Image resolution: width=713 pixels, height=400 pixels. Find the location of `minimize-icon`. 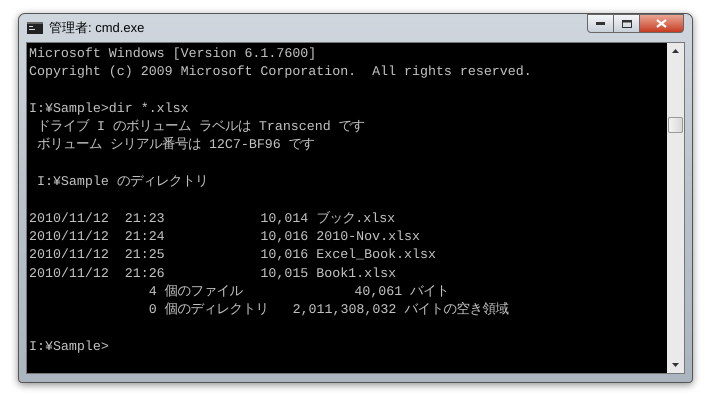

minimize-icon is located at coordinates (600, 23).